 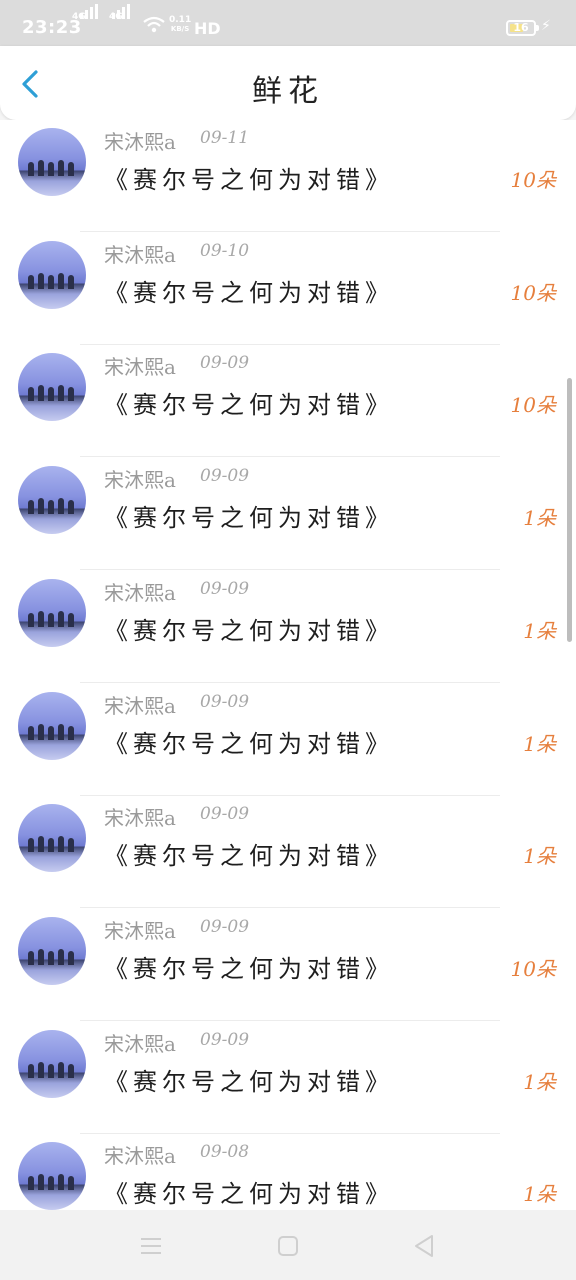 I want to click on home-icon, so click(x=288, y=1246).